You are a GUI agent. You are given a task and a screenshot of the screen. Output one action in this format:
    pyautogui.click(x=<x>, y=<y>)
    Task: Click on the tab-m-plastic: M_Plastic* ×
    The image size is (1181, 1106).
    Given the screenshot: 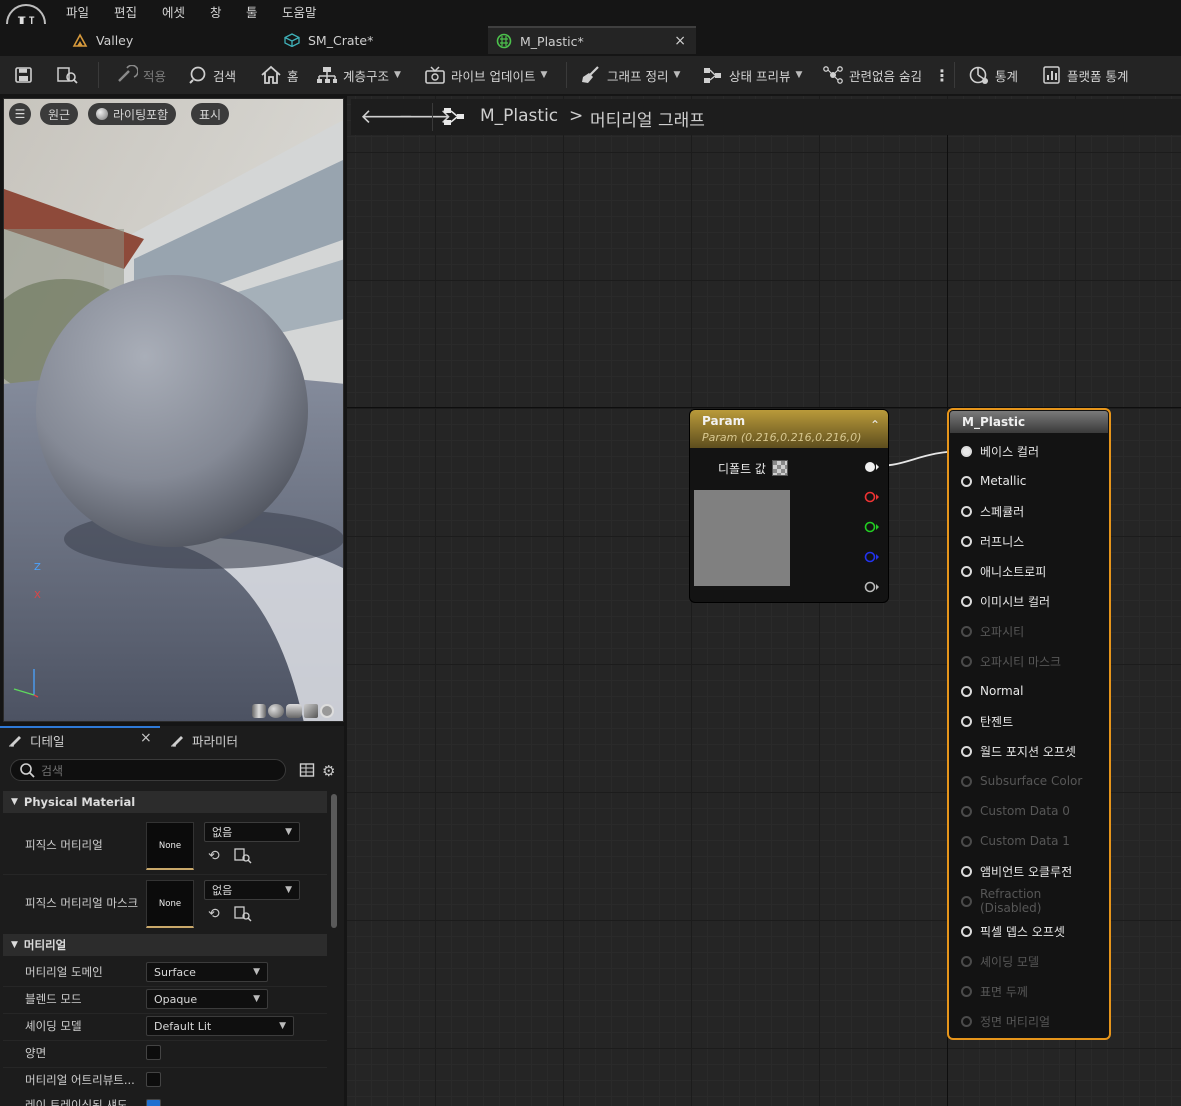 What is the action you would take?
    pyautogui.click(x=592, y=40)
    